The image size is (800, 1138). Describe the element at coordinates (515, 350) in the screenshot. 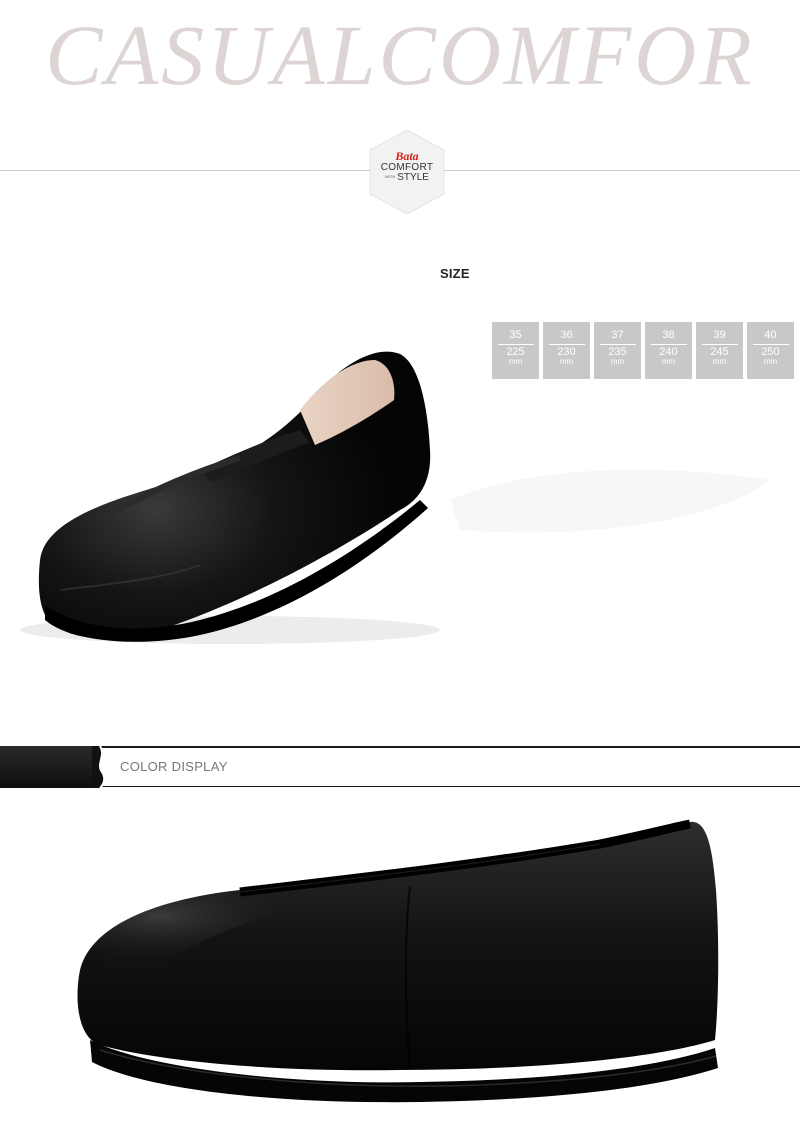

I see `size-cell: 35 225 mm` at that location.